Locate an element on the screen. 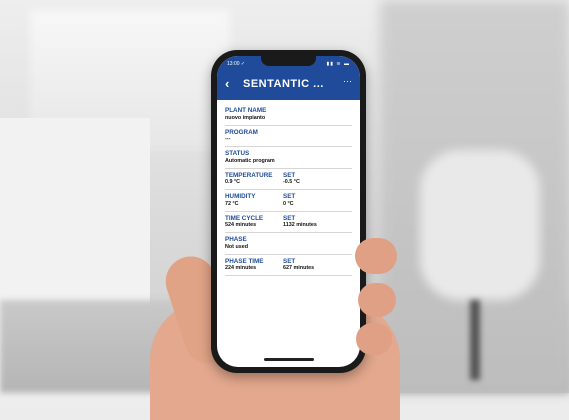 This screenshot has width=569, height=420. field-time-cycle: TIME CYCLE 524 minutes SET 1132 minutes is located at coordinates (288, 222).